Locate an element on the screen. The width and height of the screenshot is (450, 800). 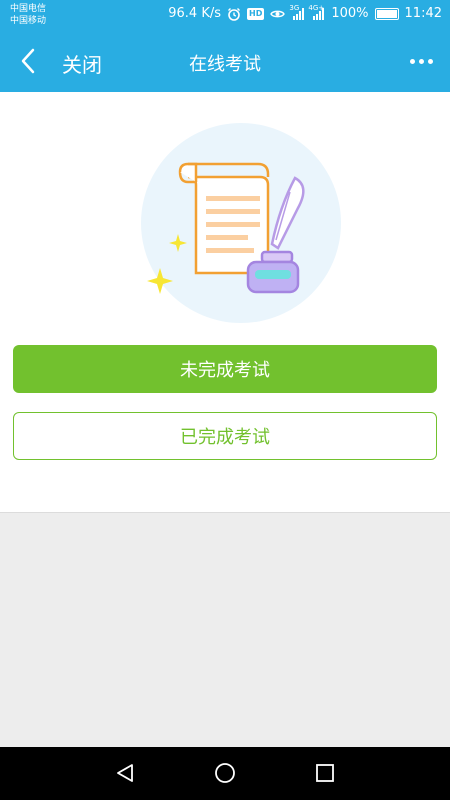
nav-back-button is located at coordinates (125, 773).